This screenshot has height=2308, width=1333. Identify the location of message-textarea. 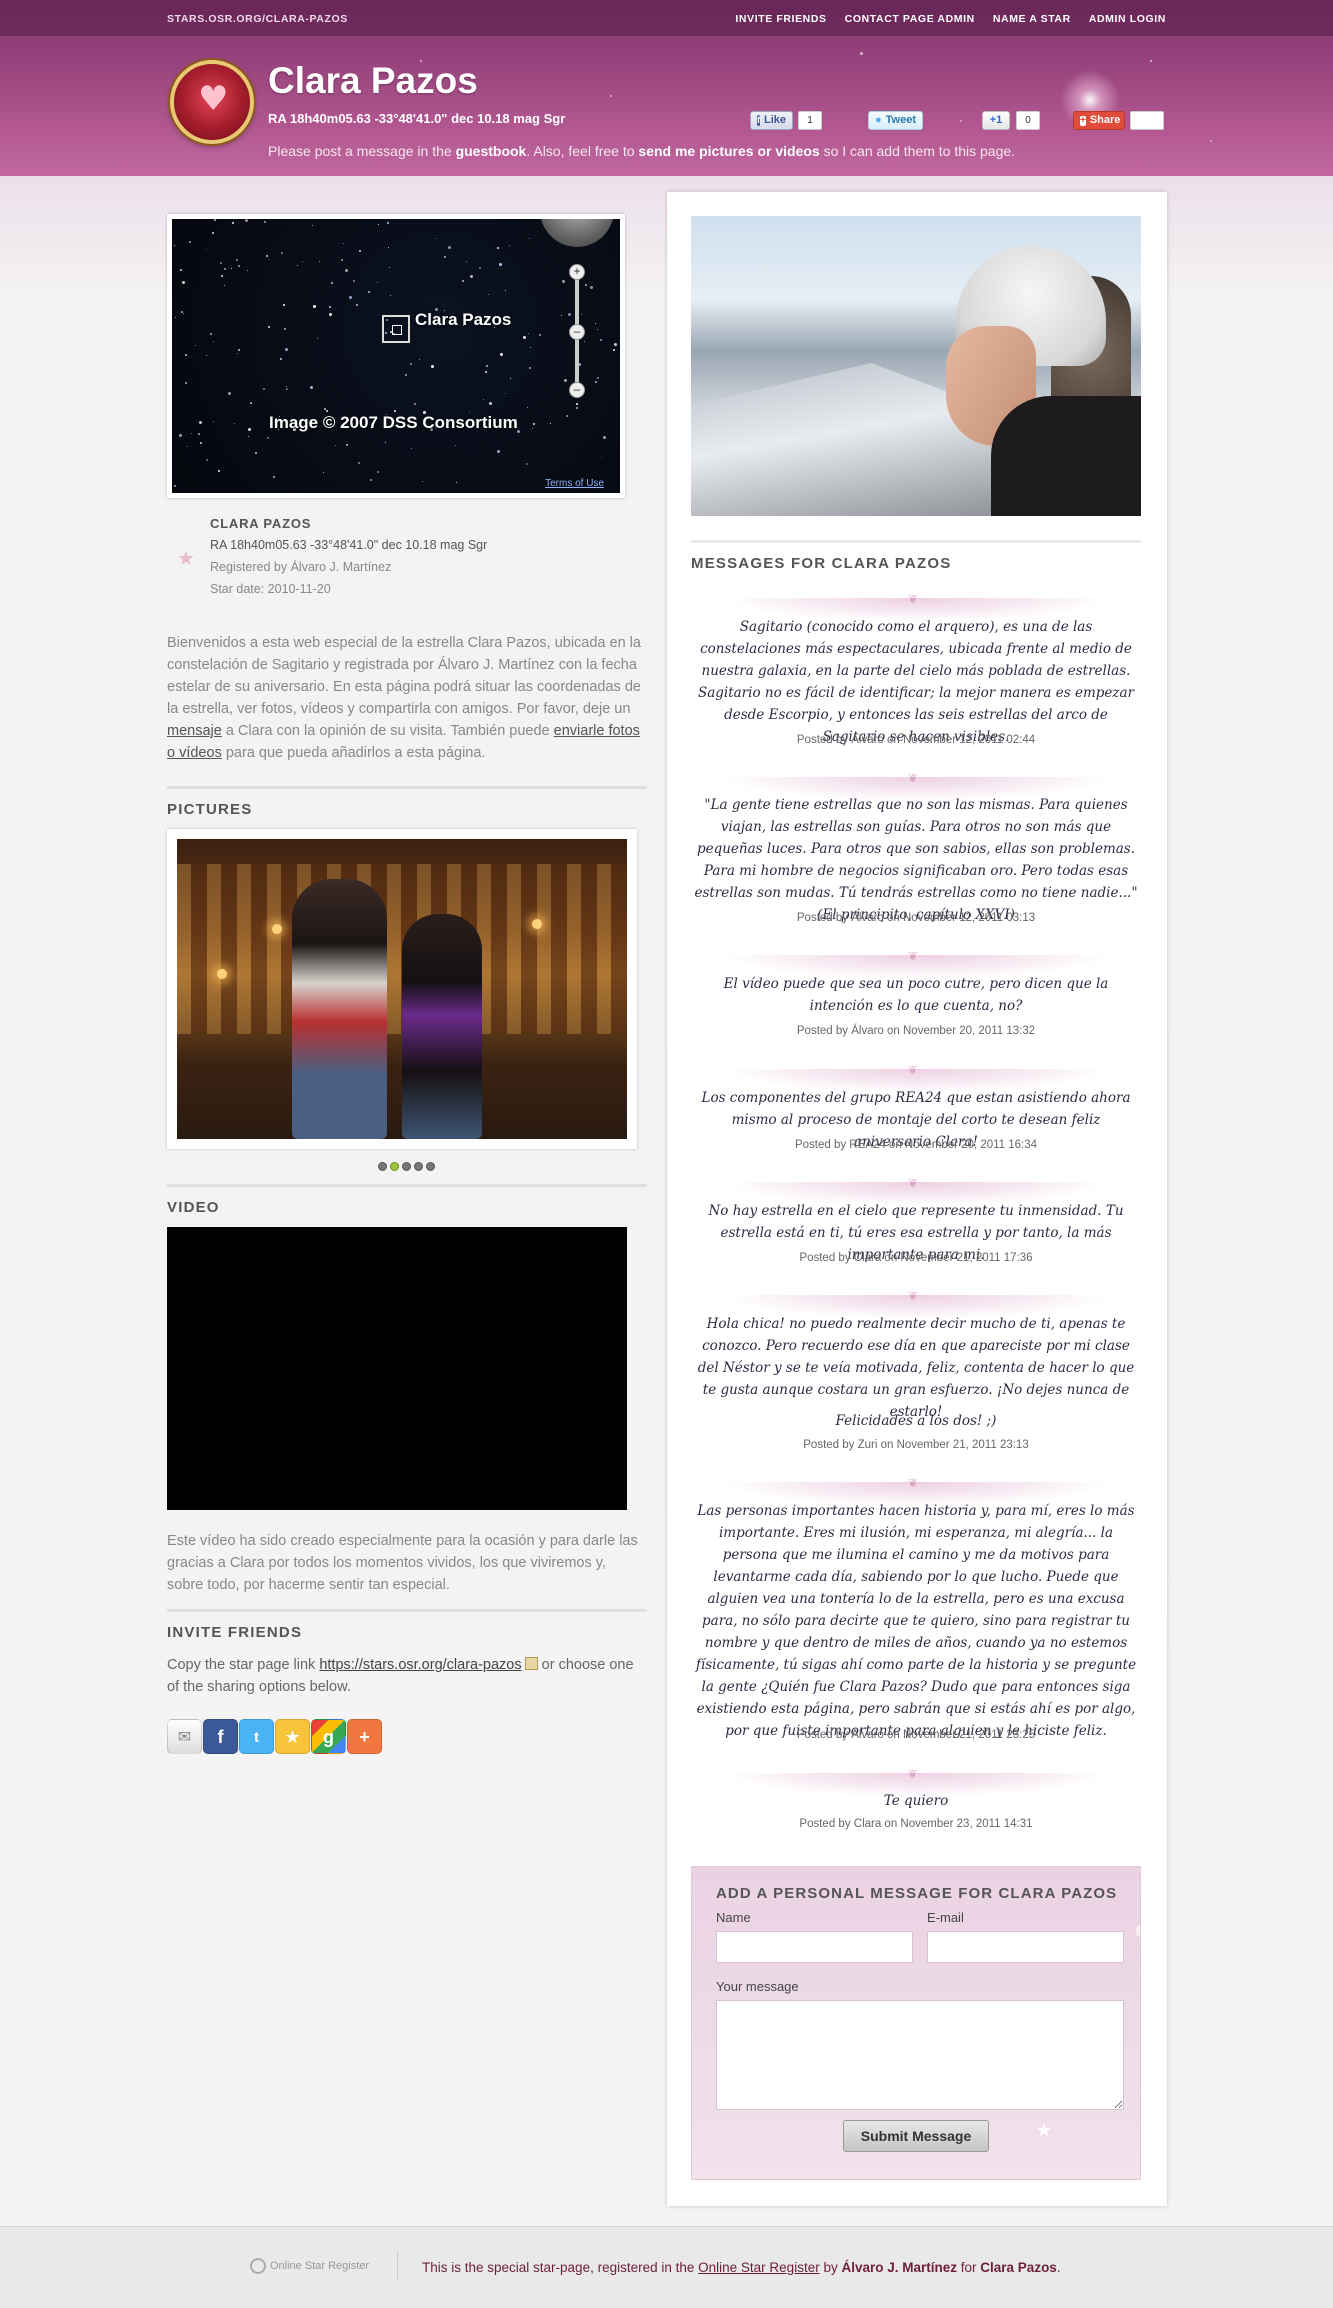
(920, 2055).